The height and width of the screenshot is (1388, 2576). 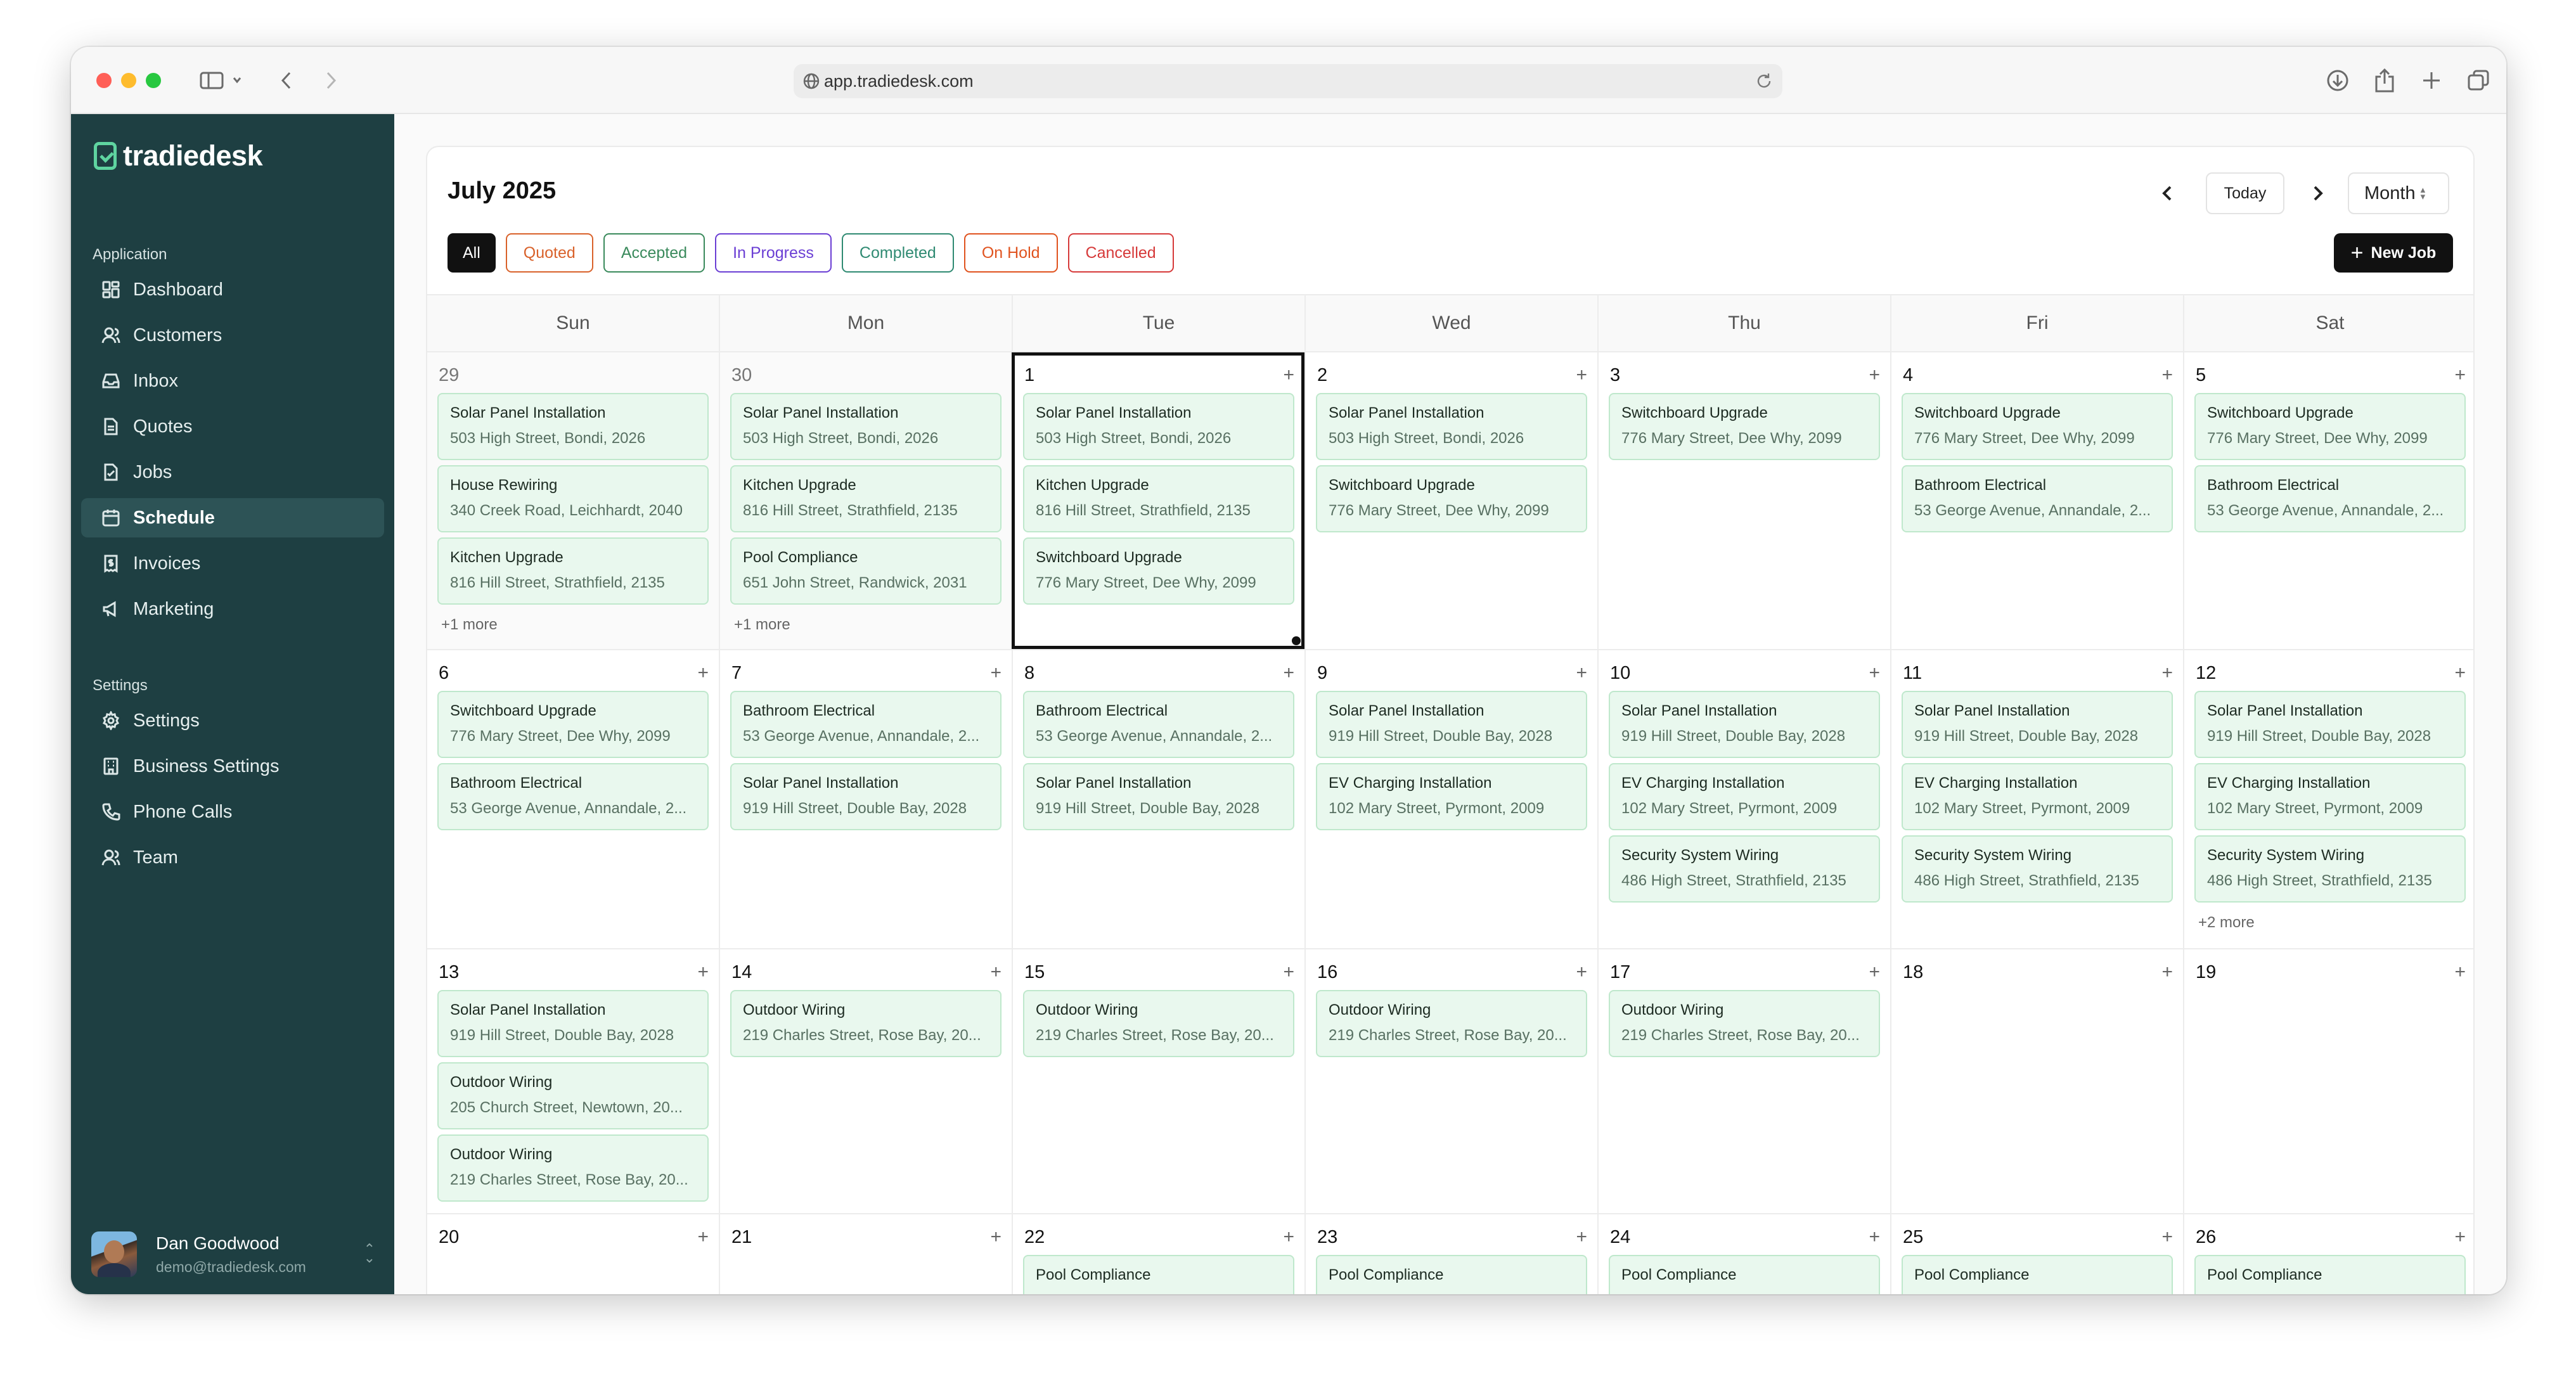 I want to click on filter-completed: Completed, so click(x=897, y=253).